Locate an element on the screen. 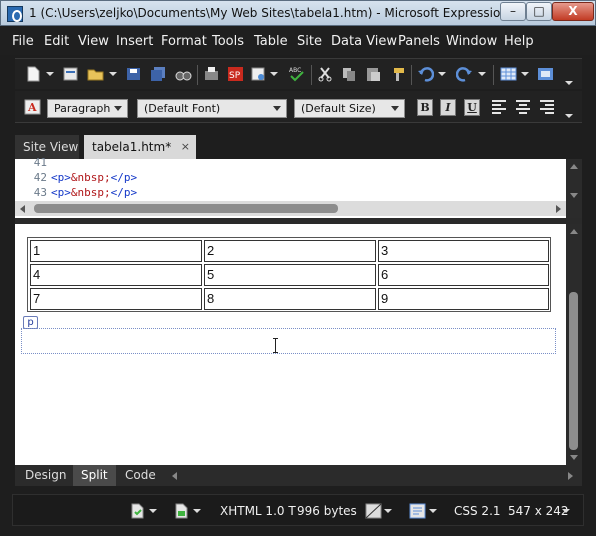 The width and height of the screenshot is (596, 536). insert-table-icon is located at coordinates (508, 74).